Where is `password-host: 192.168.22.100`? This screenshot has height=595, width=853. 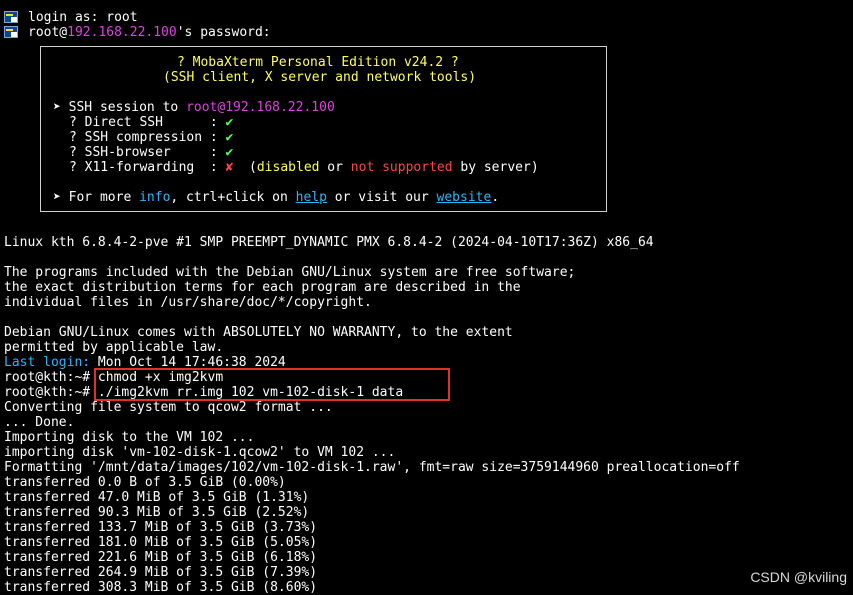
password-host: 192.168.22.100 is located at coordinates (122, 32).